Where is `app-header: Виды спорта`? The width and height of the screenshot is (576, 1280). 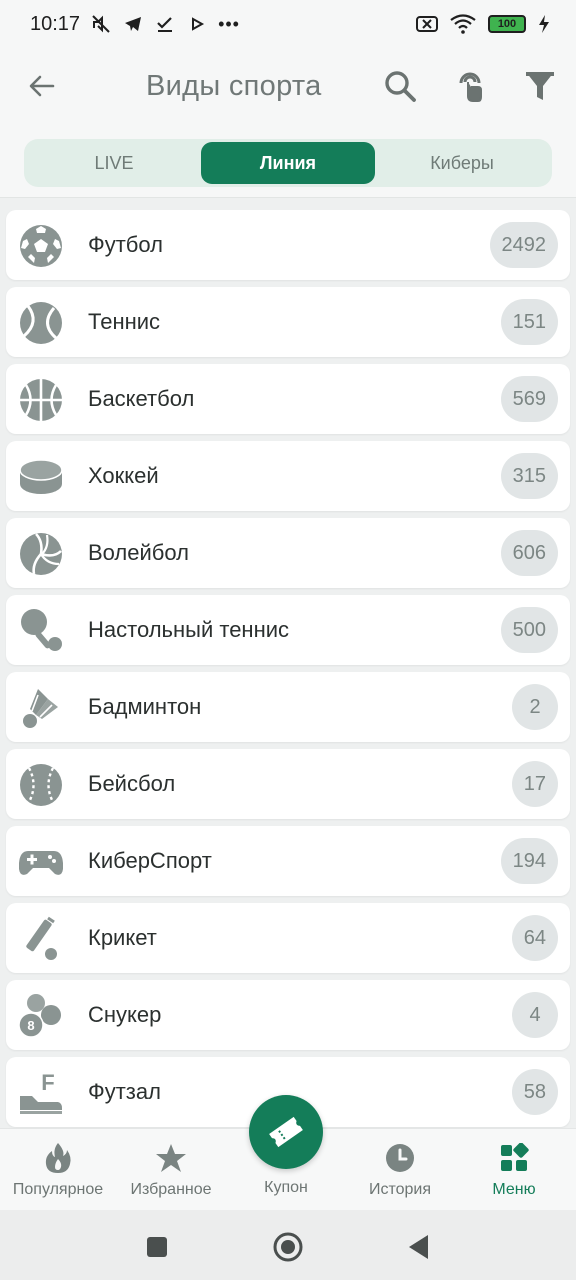
app-header: Виды спорта is located at coordinates (288, 89).